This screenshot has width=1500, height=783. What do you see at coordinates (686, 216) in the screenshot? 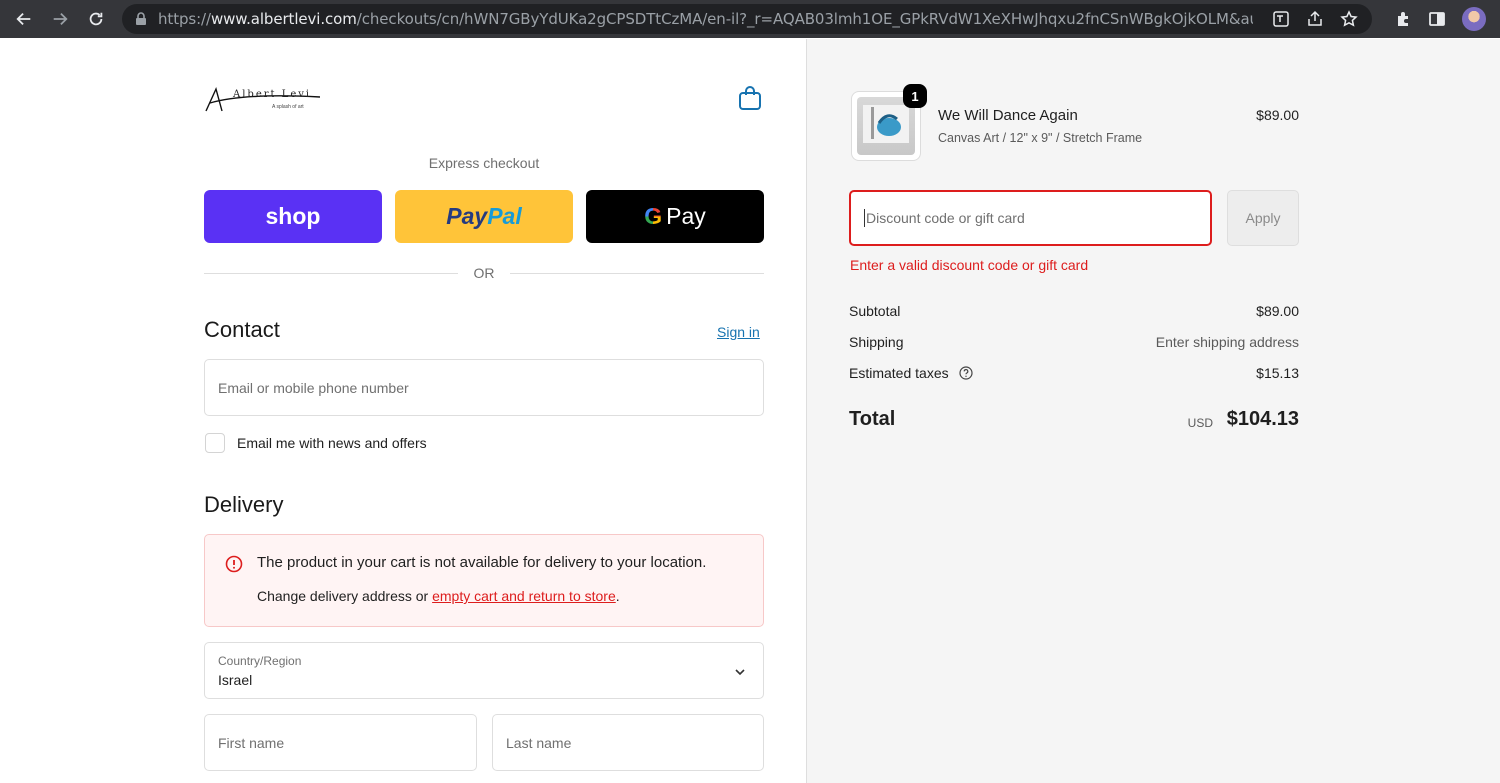
I see `google-pay-label: Pay` at bounding box center [686, 216].